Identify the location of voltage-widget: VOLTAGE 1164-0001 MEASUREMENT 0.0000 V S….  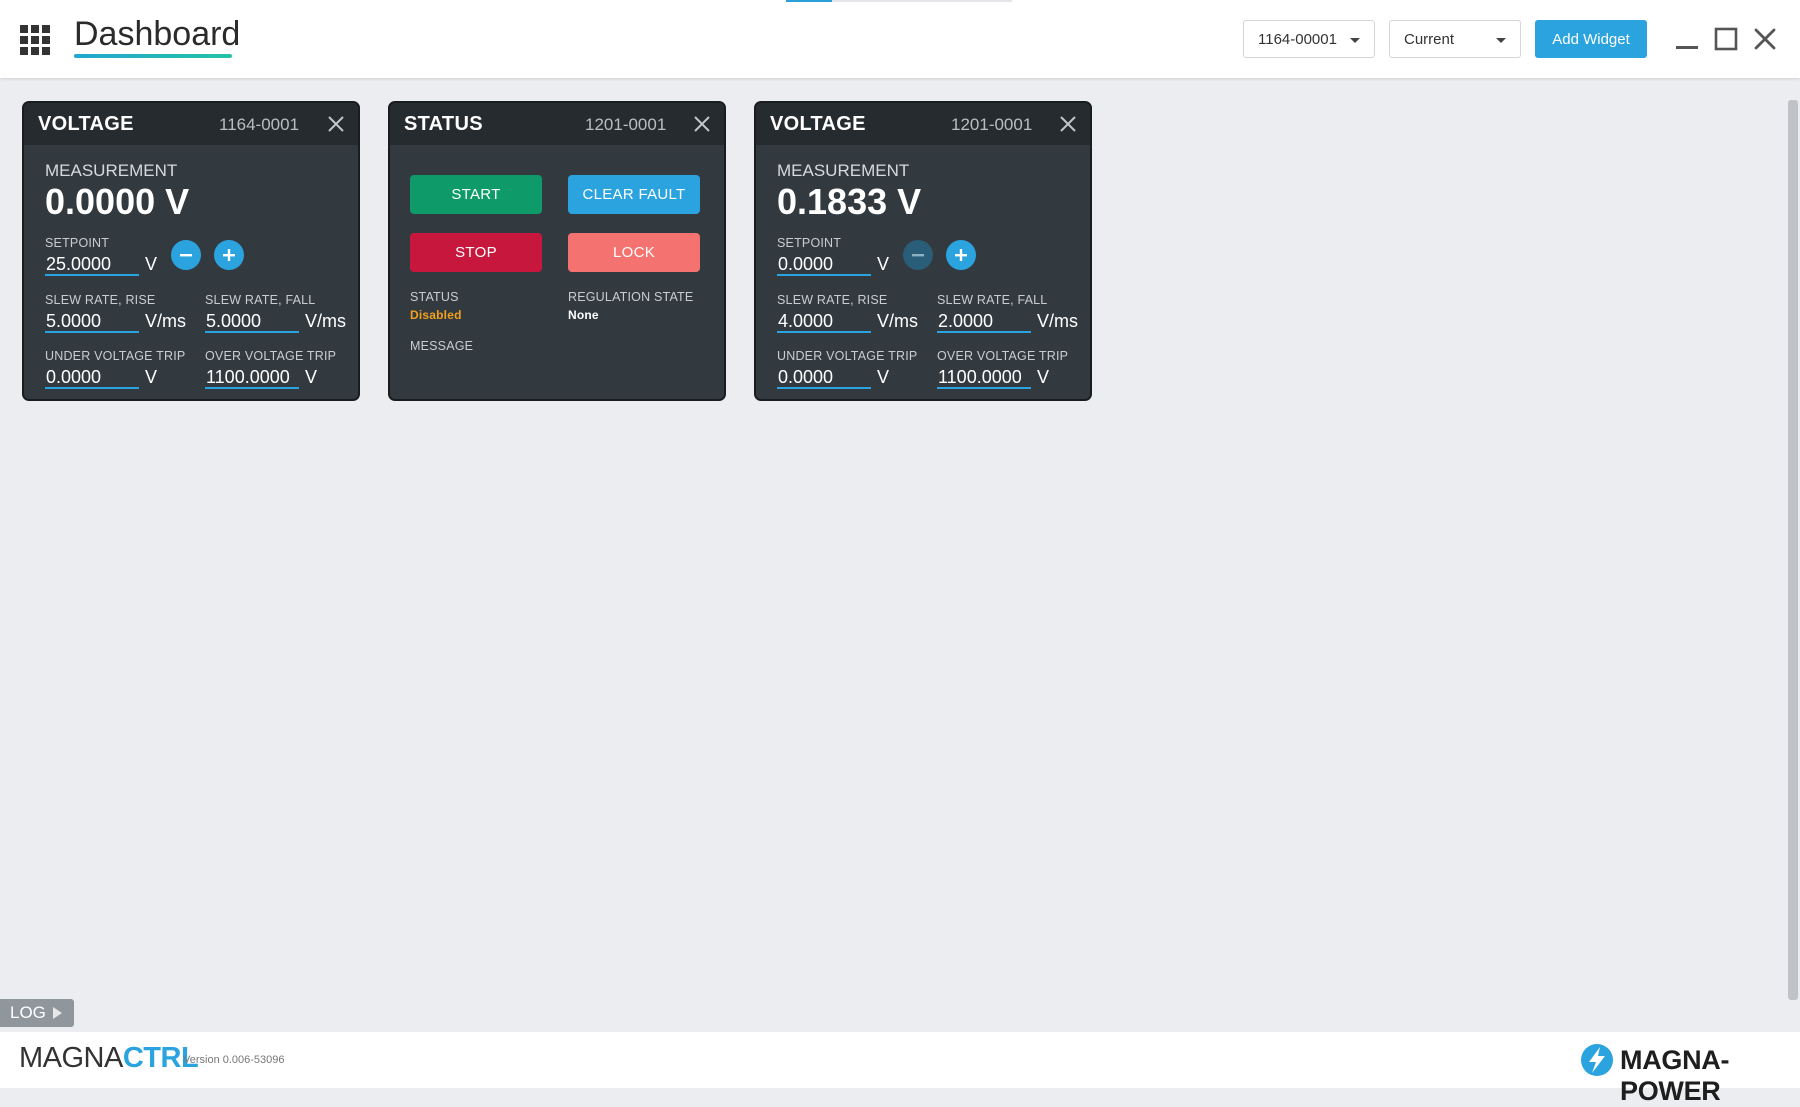
(191, 251).